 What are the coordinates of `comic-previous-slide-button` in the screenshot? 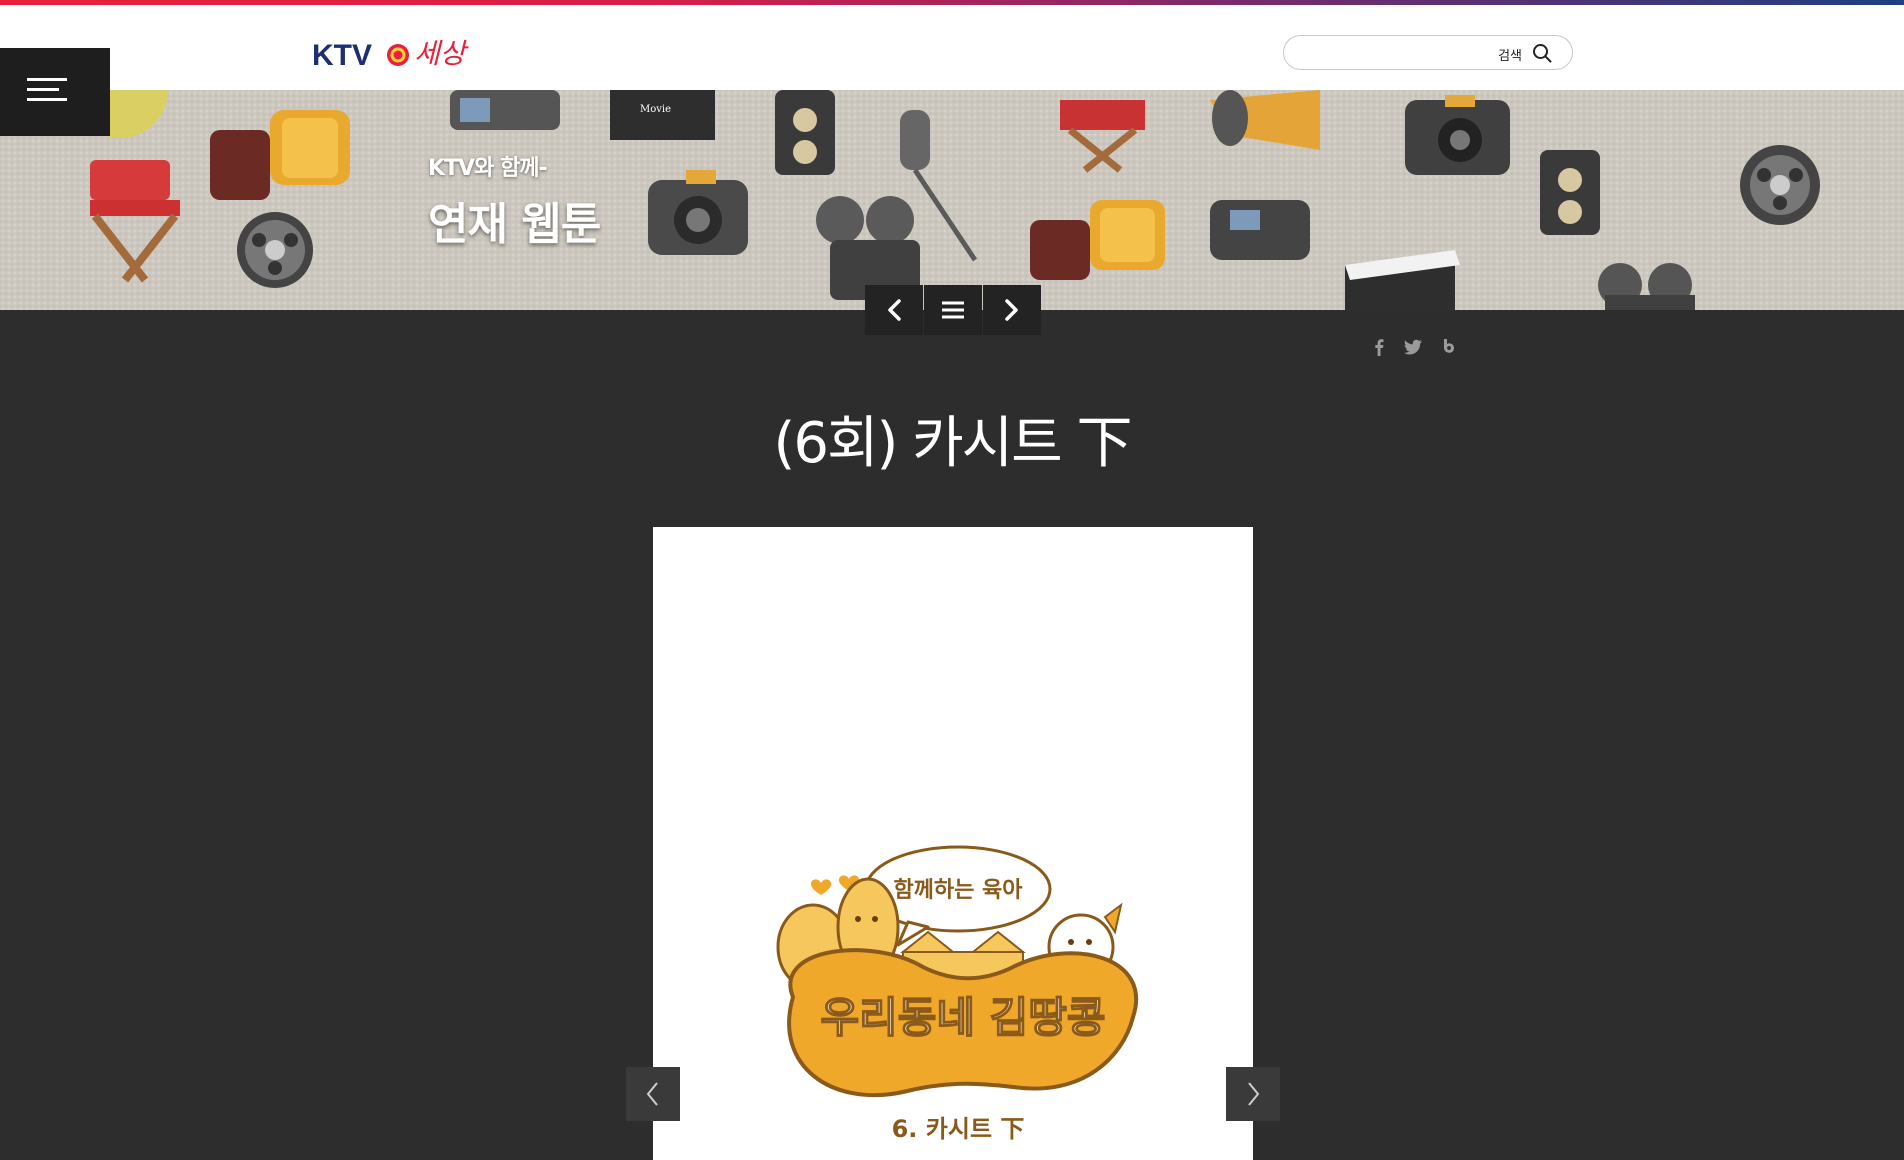 It's located at (653, 1094).